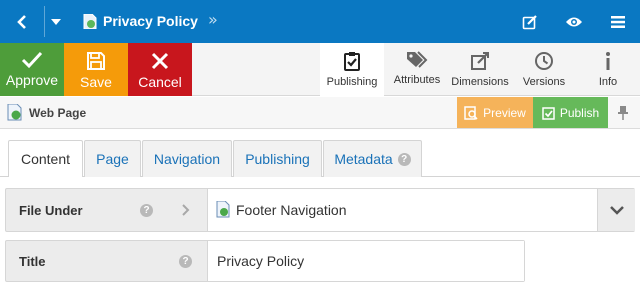 The width and height of the screenshot is (640, 287). I want to click on file-under-dropdown-button, so click(616, 210).